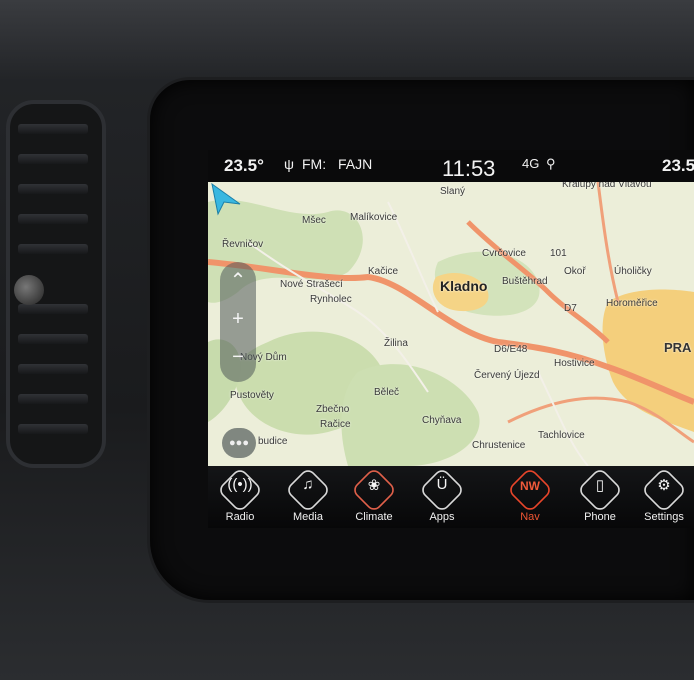  What do you see at coordinates (374, 217) in the screenshot?
I see `map-label-malikovice: Malíkovice` at bounding box center [374, 217].